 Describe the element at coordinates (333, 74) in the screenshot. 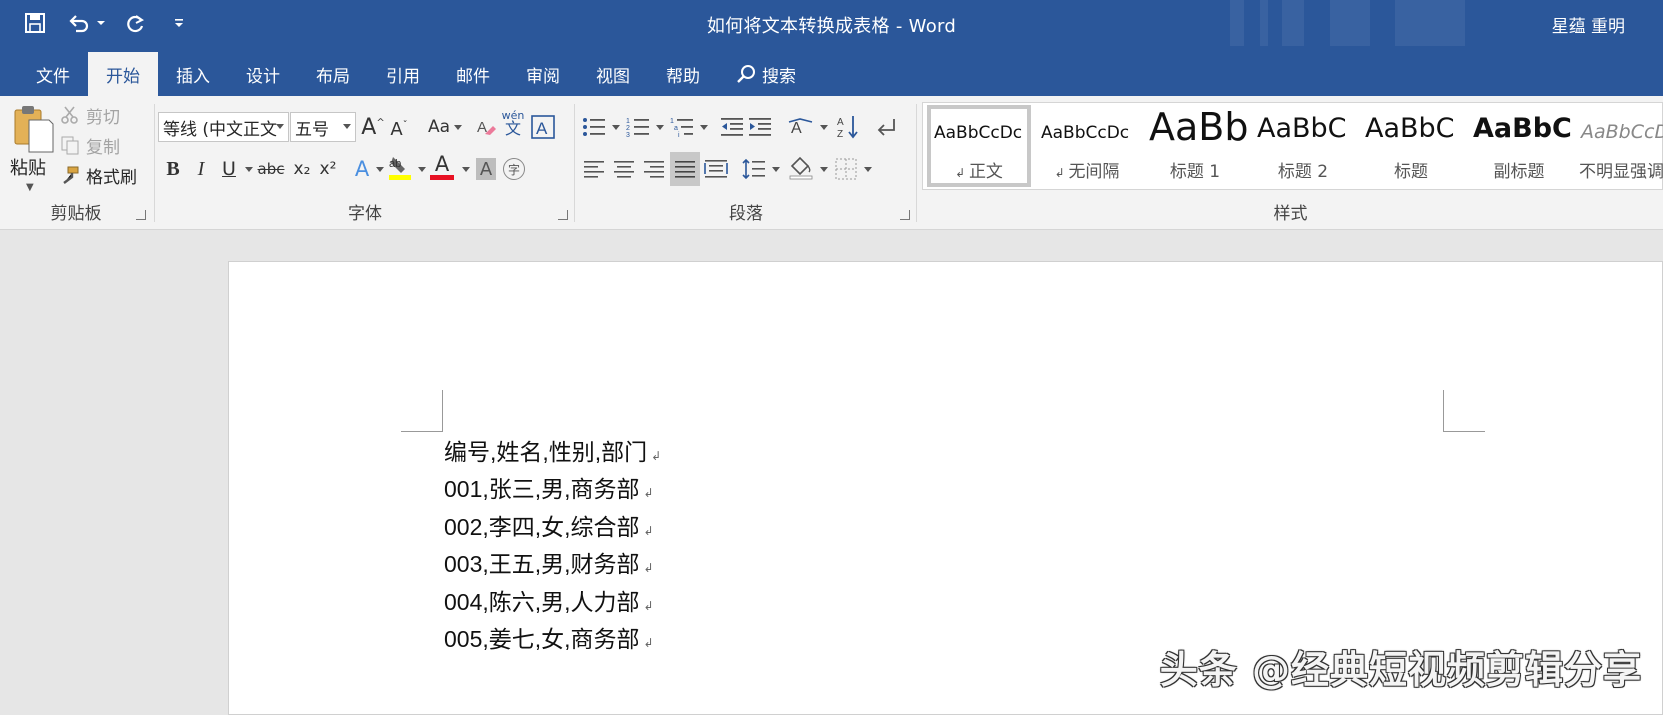

I see `tab-layout: 布局` at that location.